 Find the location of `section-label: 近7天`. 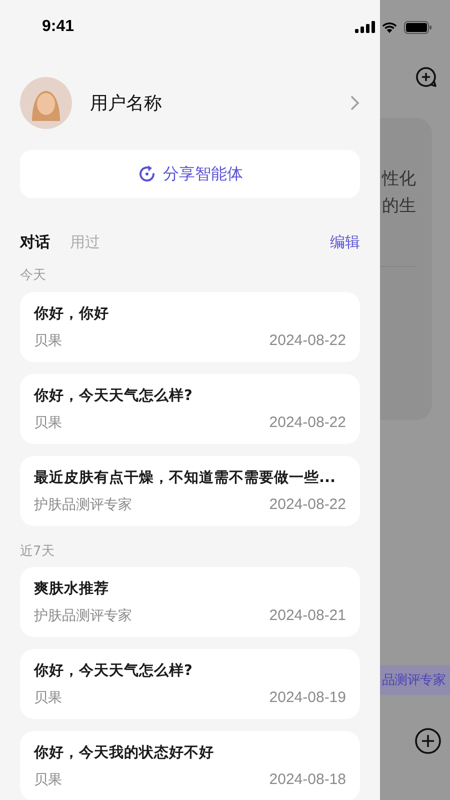

section-label: 近7天 is located at coordinates (37, 552).